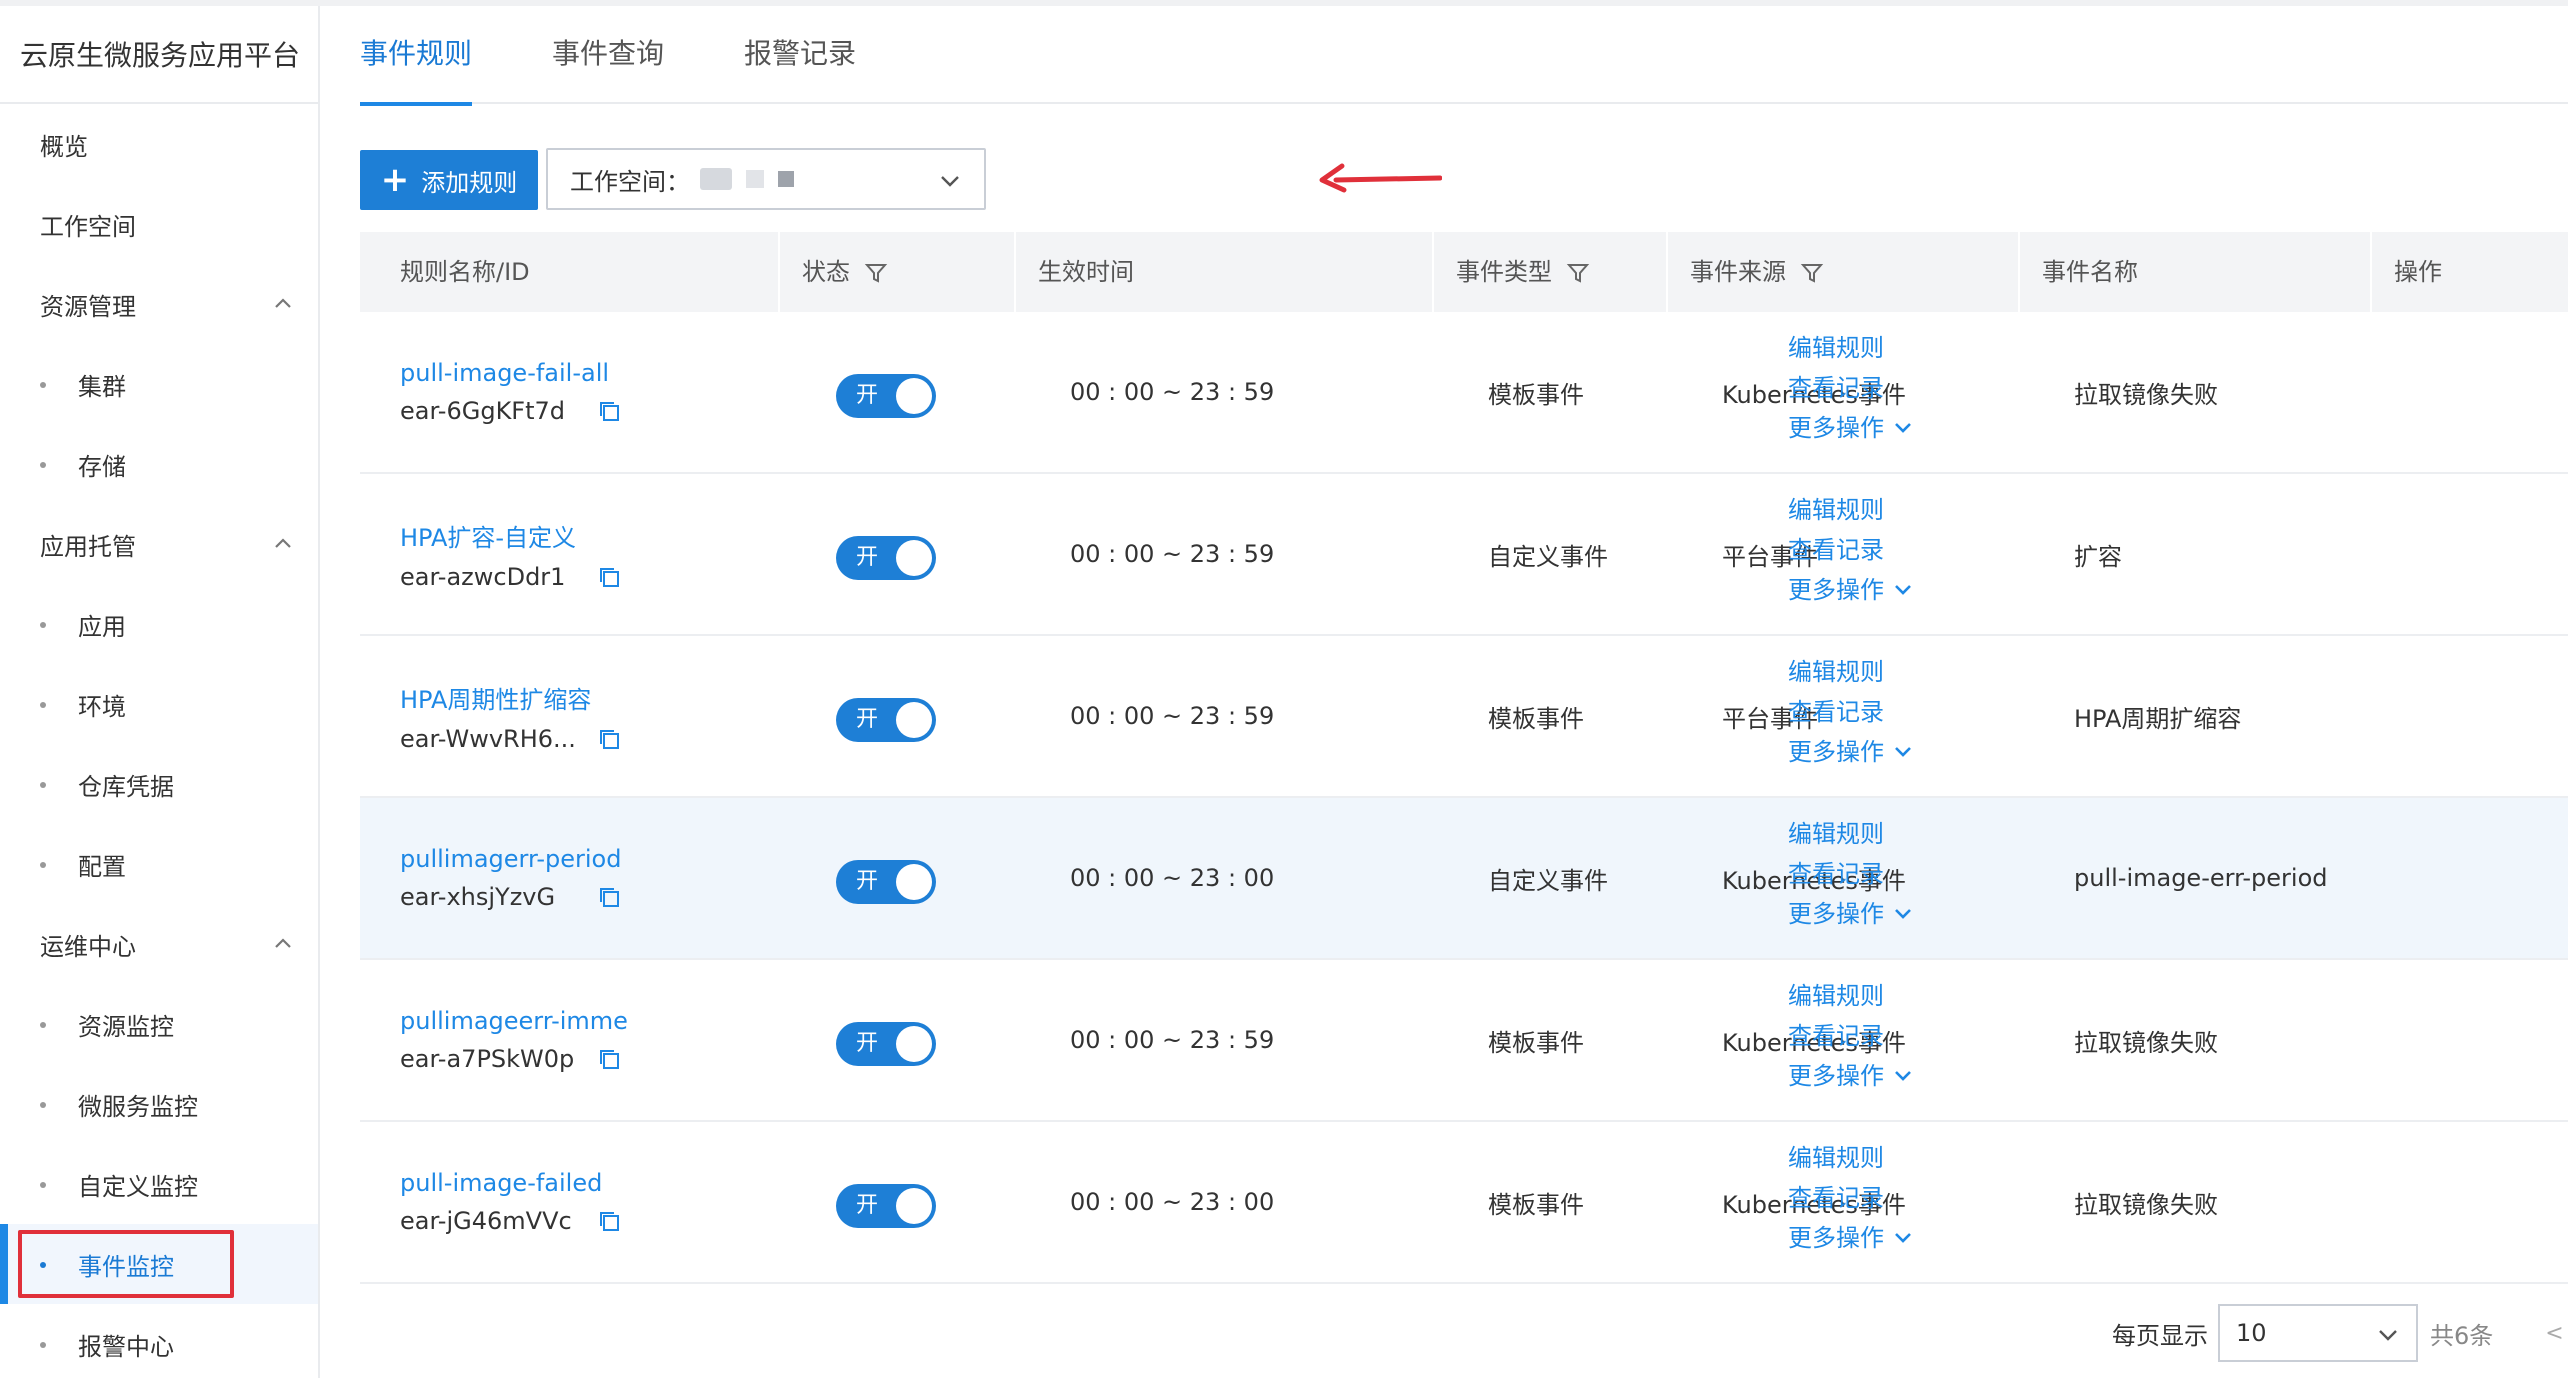 Image resolution: width=2568 pixels, height=1378 pixels. I want to click on rule-name-link: HPA周期性扩缩容, so click(495, 697).